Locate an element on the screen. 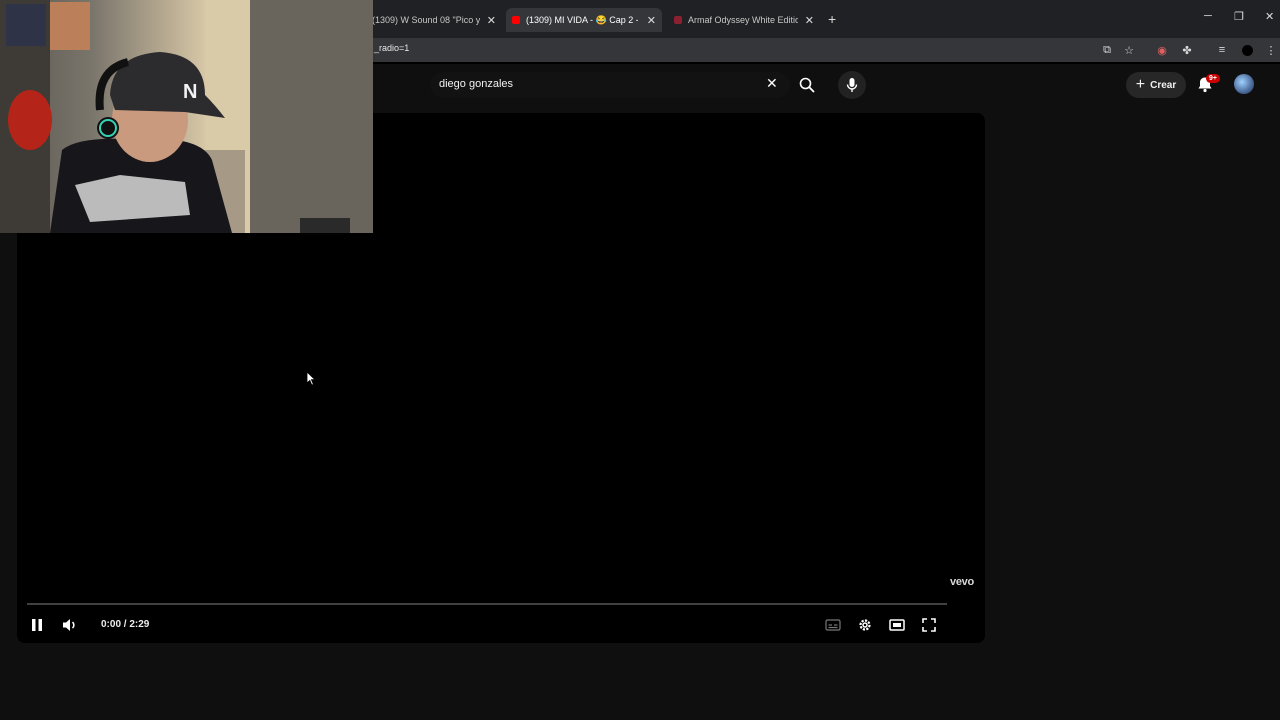 Image resolution: width=1280 pixels, height=720 pixels. profile-icon is located at coordinates (1247, 50).